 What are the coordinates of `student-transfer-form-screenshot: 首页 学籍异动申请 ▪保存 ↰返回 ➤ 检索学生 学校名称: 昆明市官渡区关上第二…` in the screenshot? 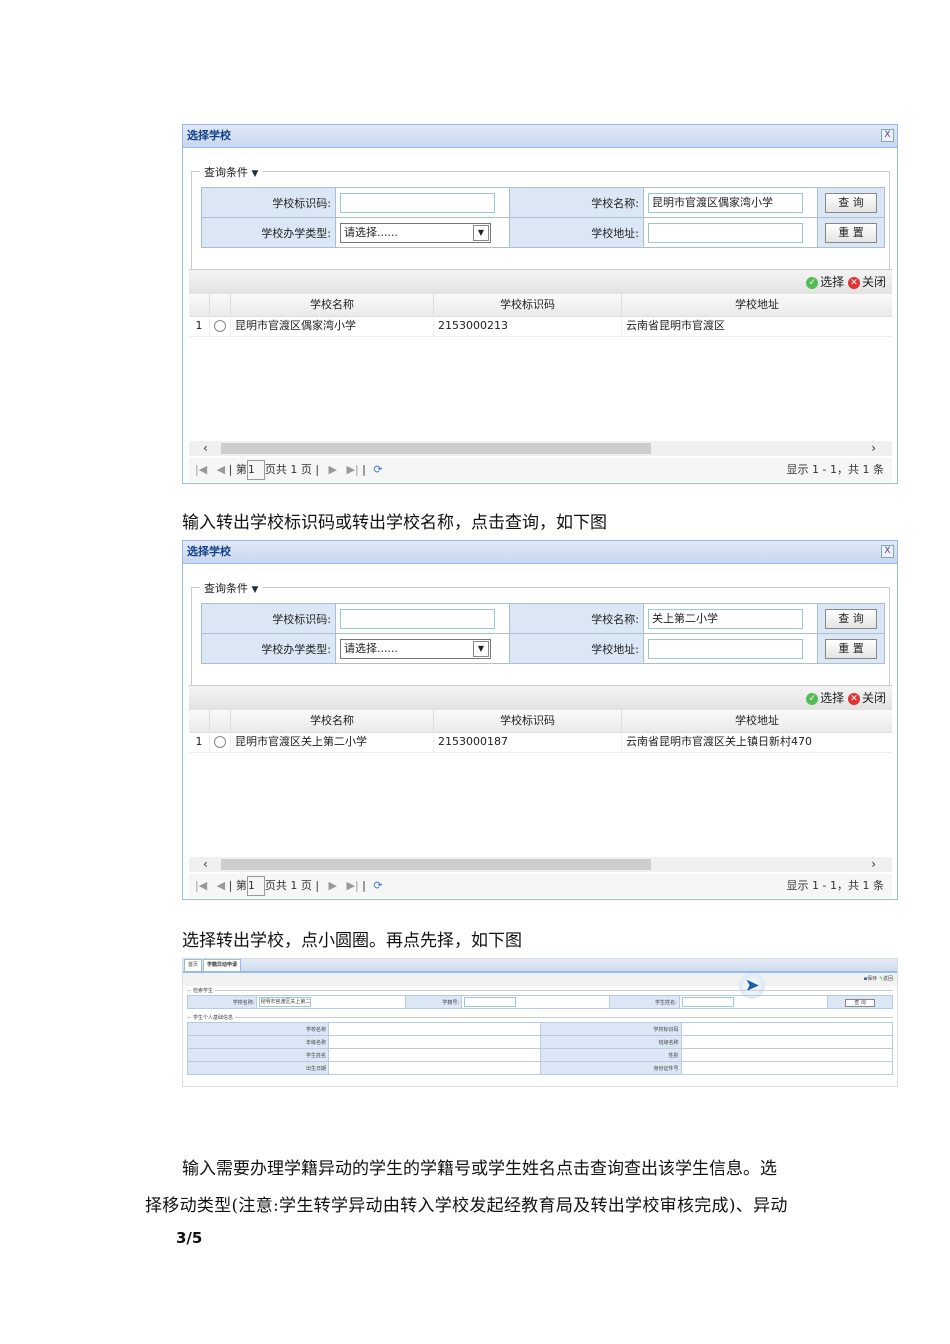 It's located at (540, 1022).